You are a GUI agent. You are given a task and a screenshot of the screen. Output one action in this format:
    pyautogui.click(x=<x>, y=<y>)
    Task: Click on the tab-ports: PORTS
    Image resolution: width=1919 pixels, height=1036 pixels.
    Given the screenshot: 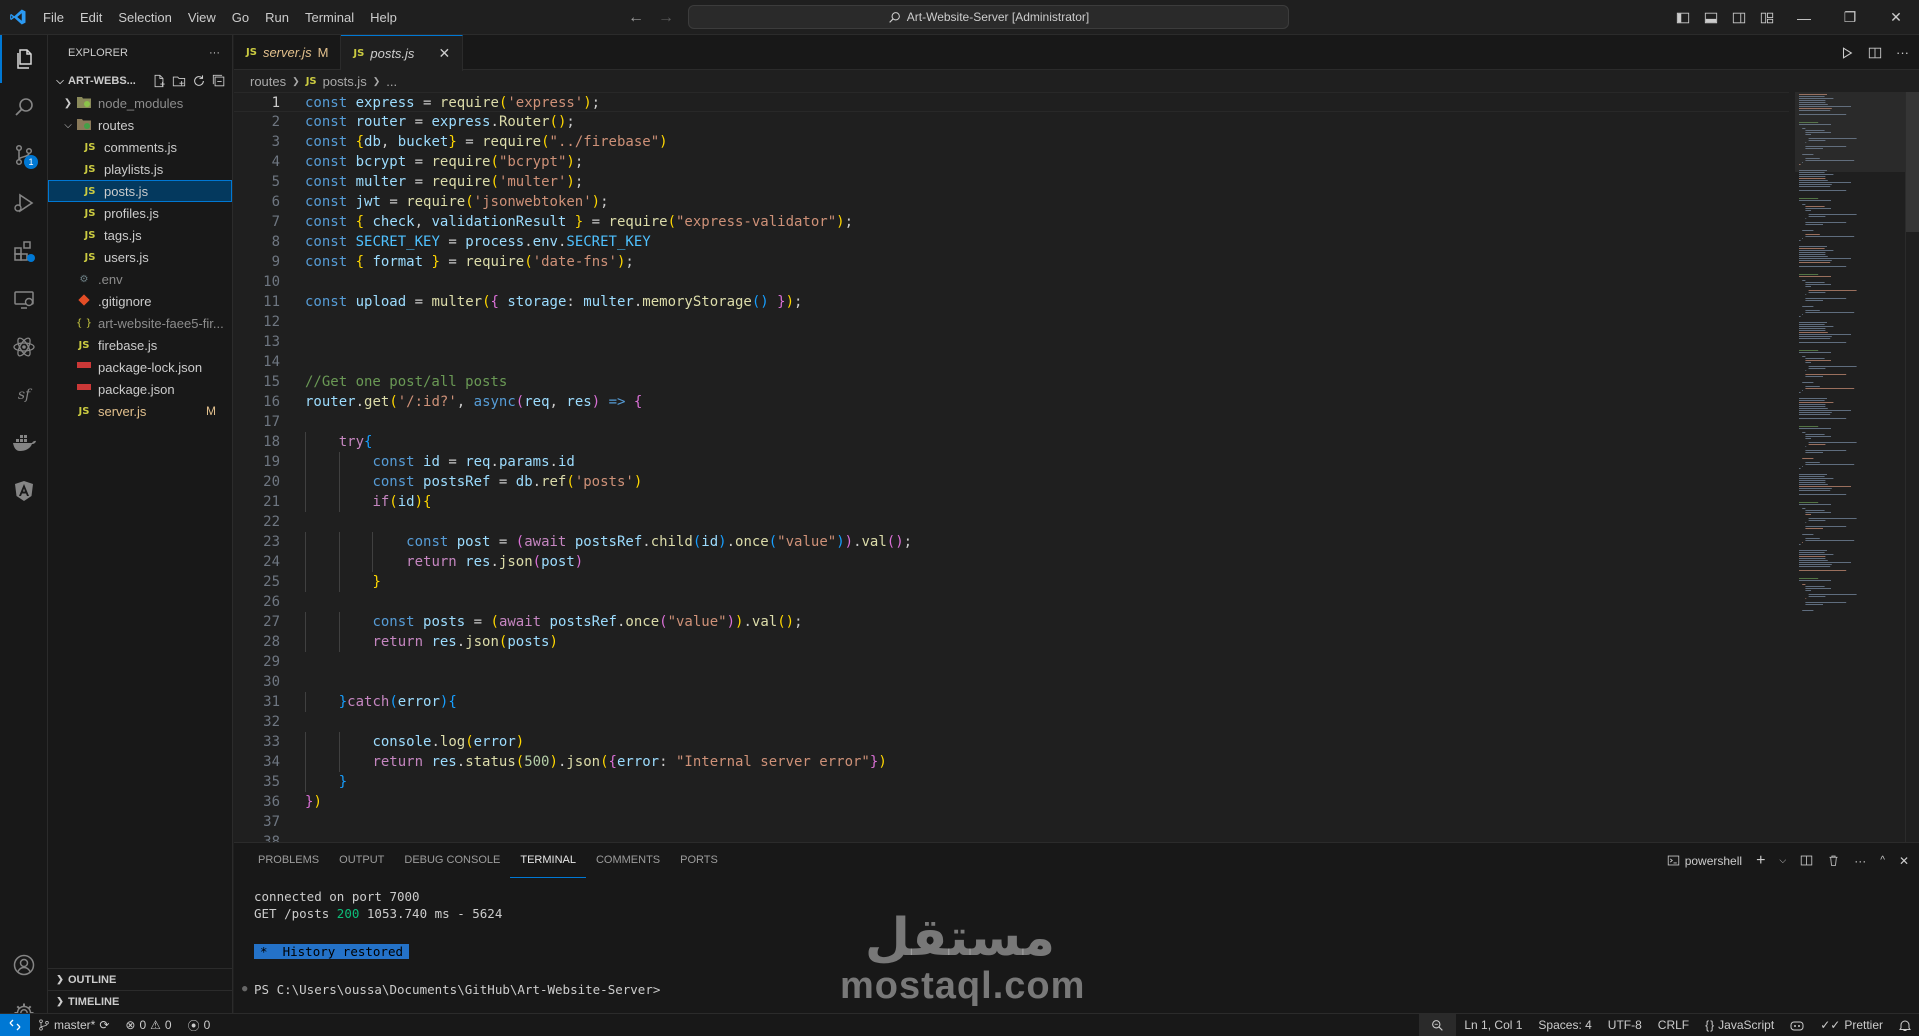 What is the action you would take?
    pyautogui.click(x=699, y=860)
    